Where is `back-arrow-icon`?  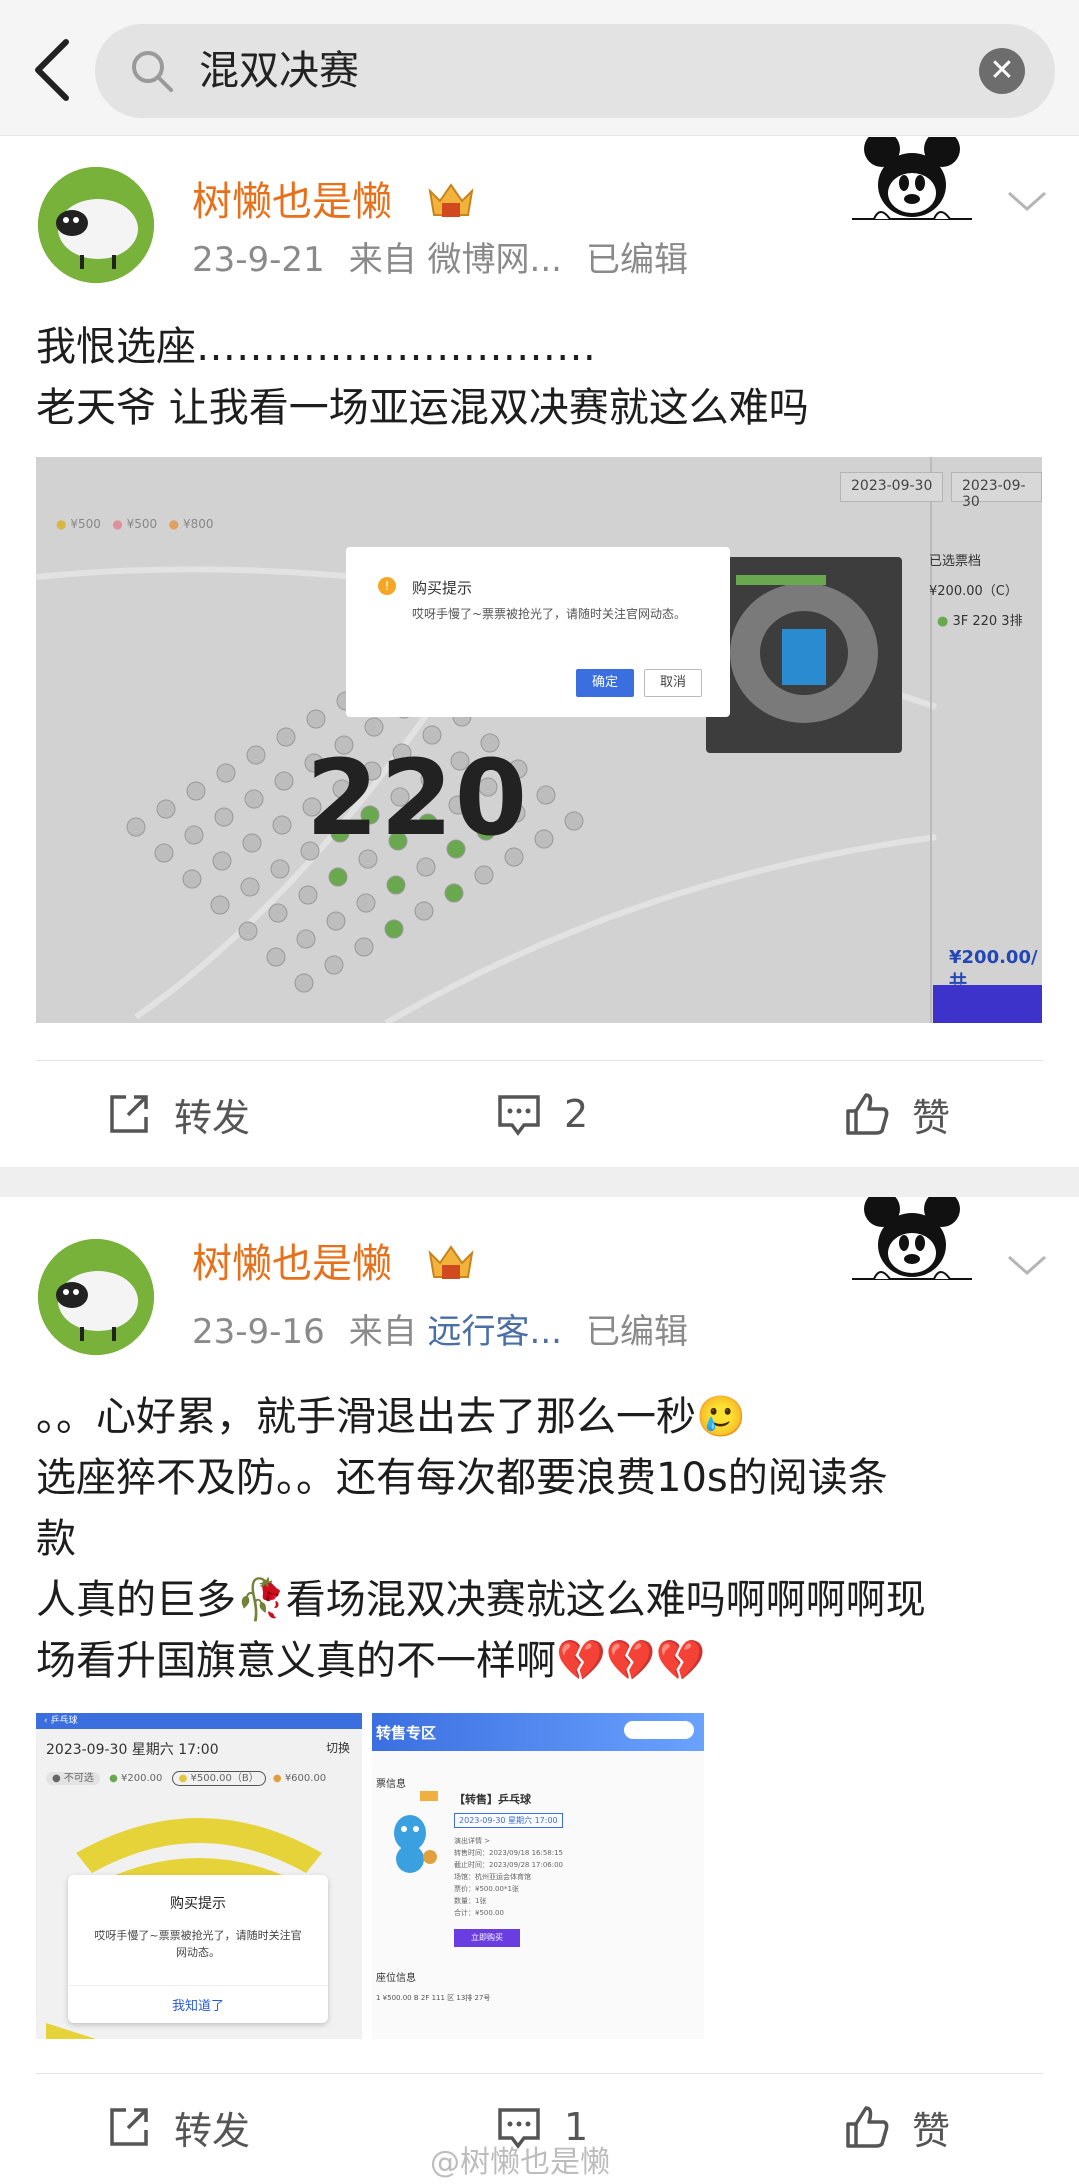
back-arrow-icon is located at coordinates (53, 70).